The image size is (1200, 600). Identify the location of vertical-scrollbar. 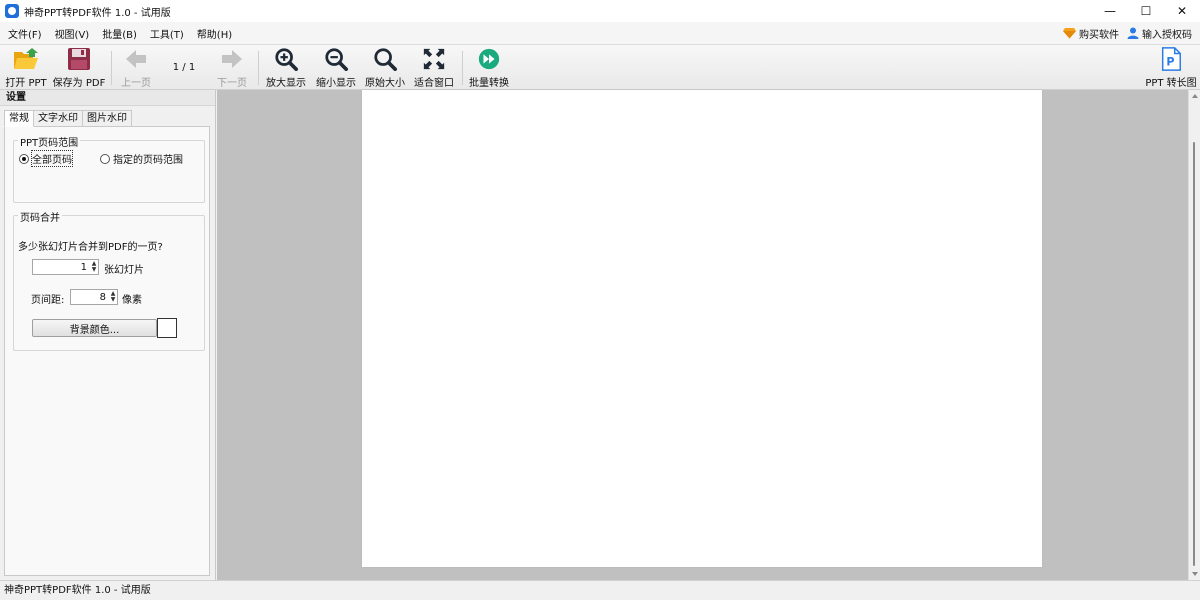
(1194, 335).